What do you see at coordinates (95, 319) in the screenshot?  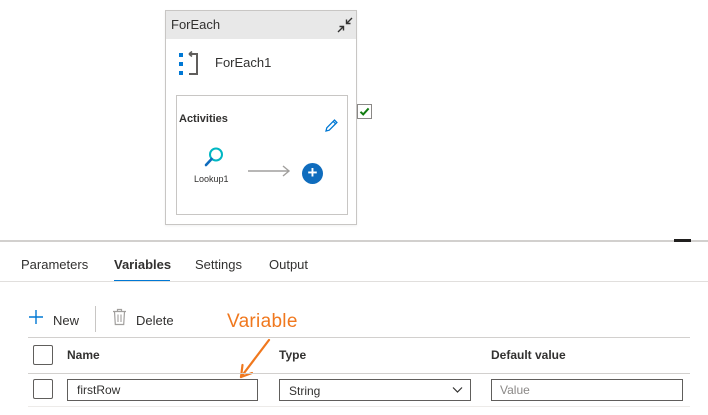 I see `toolbar-divider` at bounding box center [95, 319].